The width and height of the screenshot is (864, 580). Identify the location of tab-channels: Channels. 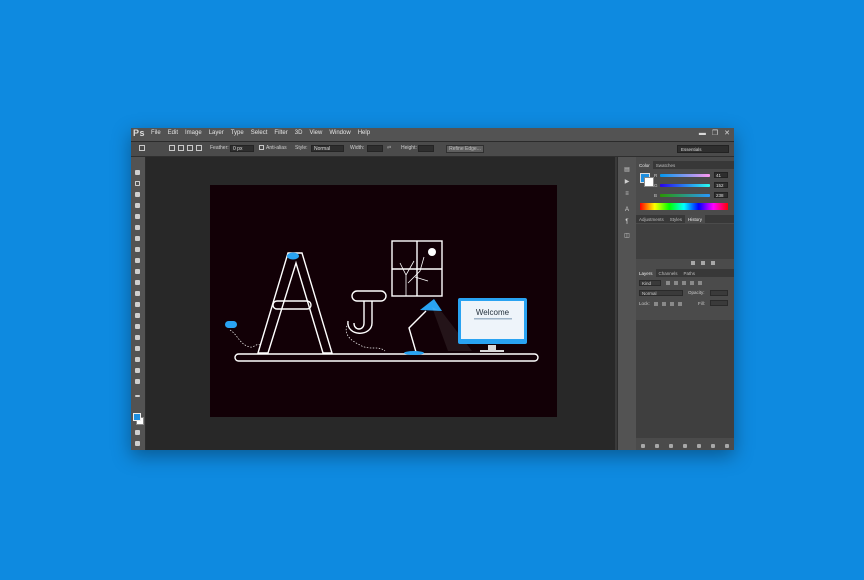
(668, 273).